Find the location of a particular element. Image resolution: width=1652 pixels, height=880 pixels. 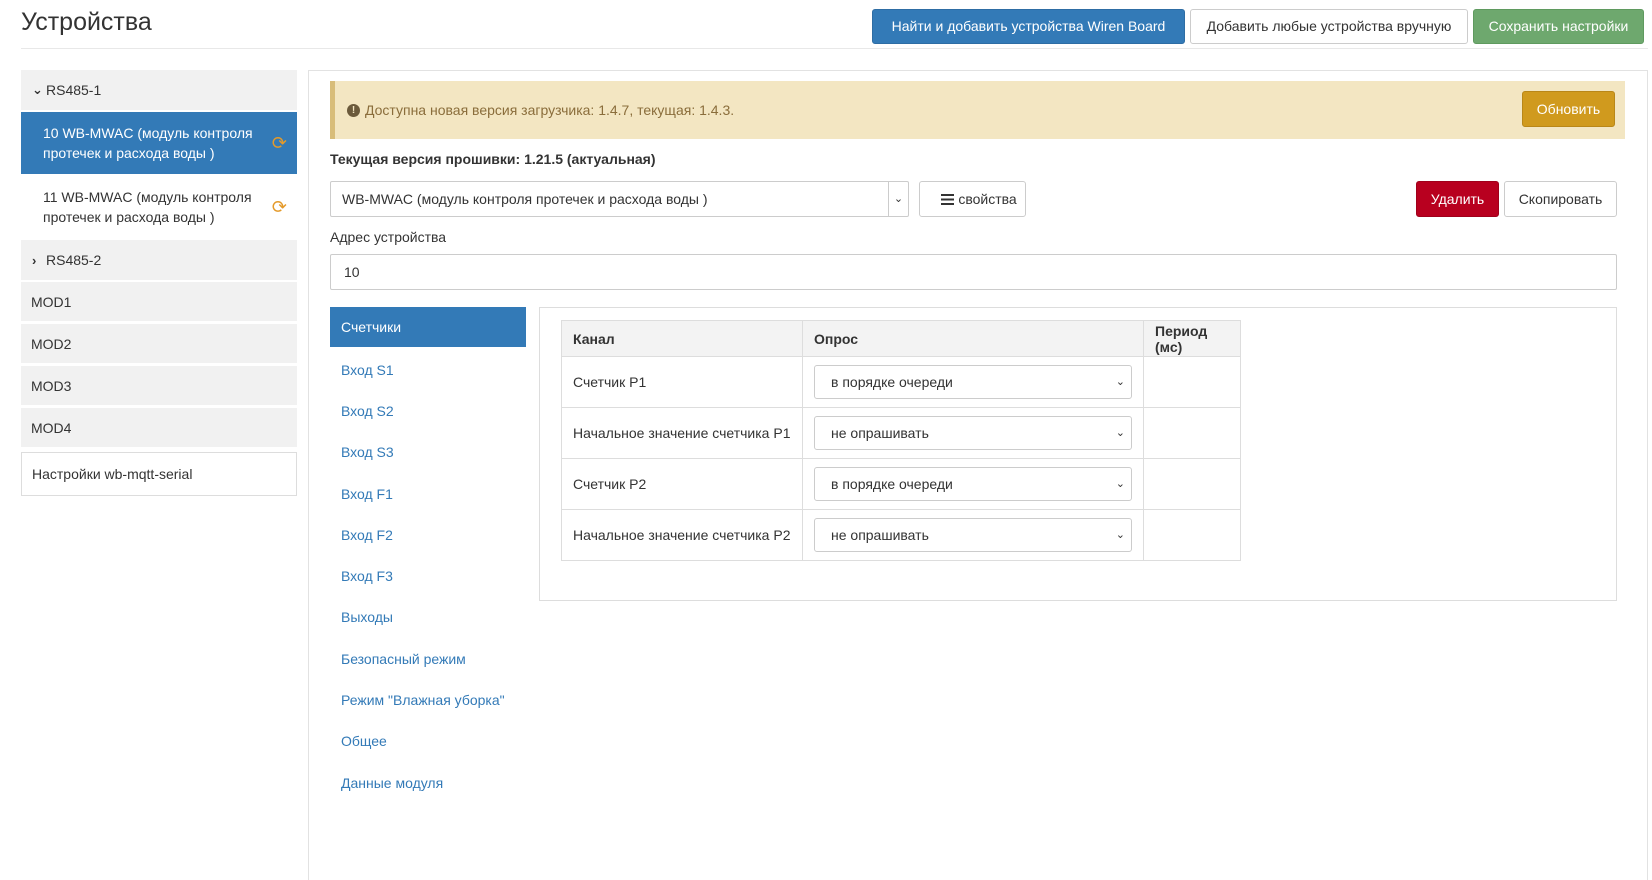

properties-label: свойства is located at coordinates (987, 199).